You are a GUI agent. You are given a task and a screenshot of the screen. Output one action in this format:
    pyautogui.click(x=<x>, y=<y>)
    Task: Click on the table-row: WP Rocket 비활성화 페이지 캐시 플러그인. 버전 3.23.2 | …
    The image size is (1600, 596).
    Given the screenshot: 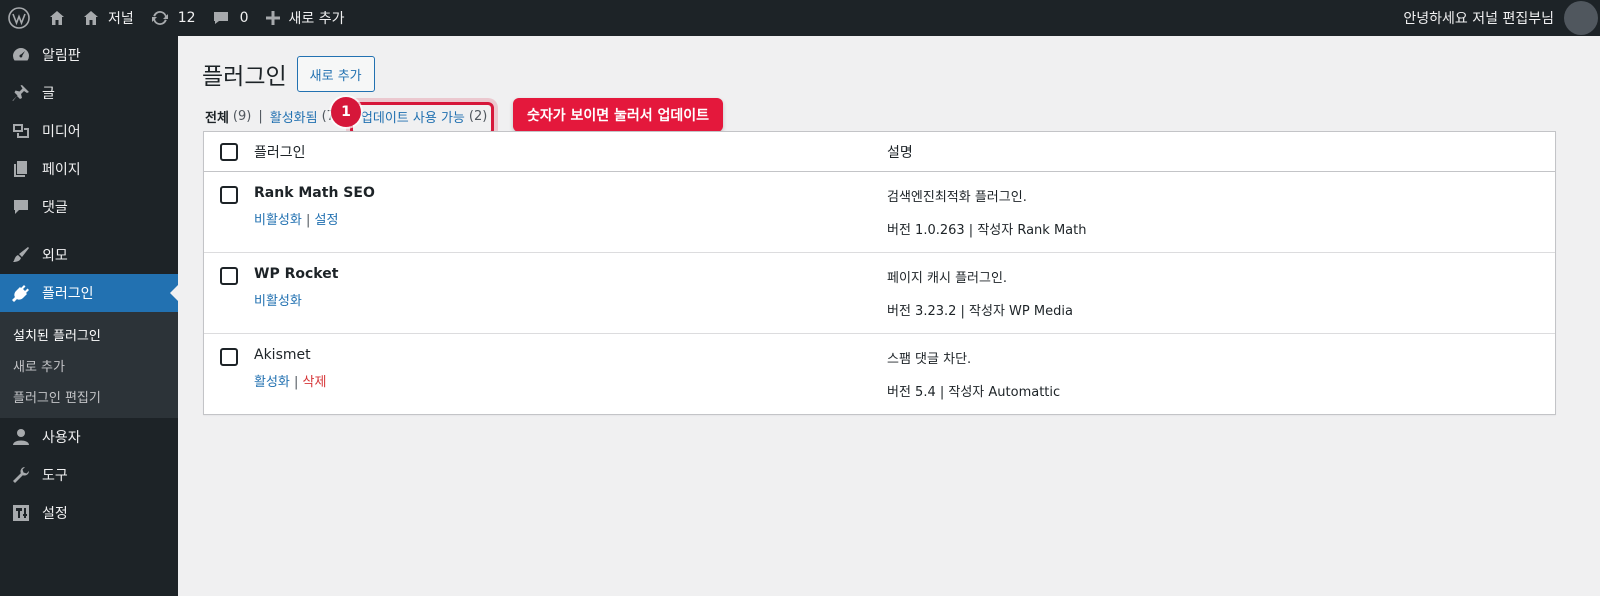 What is the action you would take?
    pyautogui.click(x=879, y=293)
    